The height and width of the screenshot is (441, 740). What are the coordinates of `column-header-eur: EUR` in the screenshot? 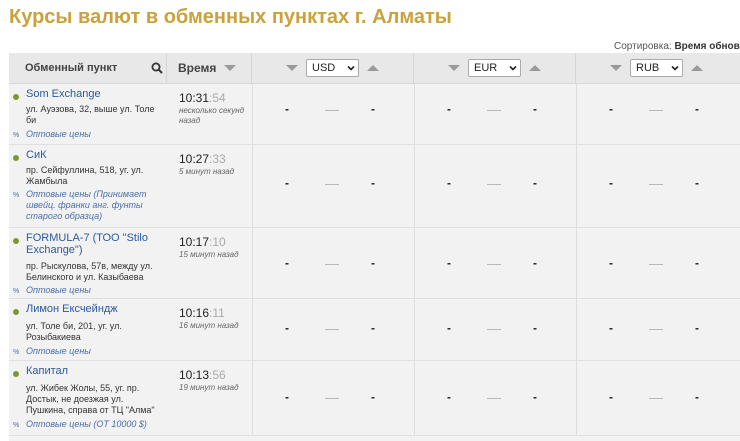 It's located at (495, 68).